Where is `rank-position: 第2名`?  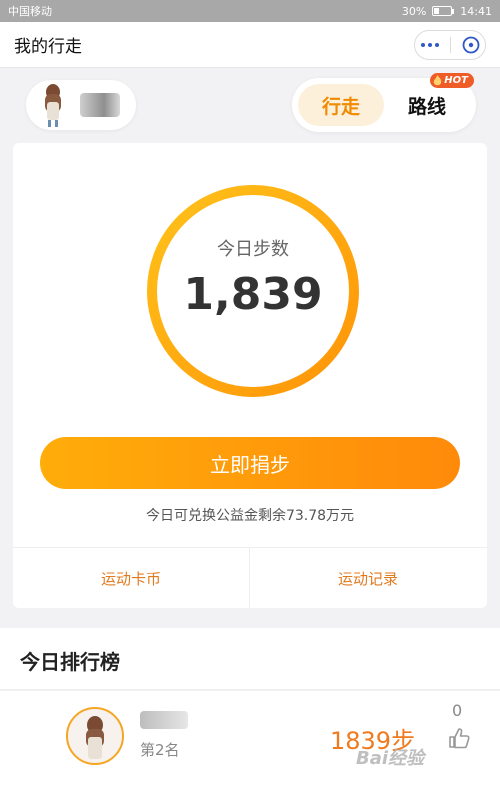 rank-position: 第2名 is located at coordinates (160, 750).